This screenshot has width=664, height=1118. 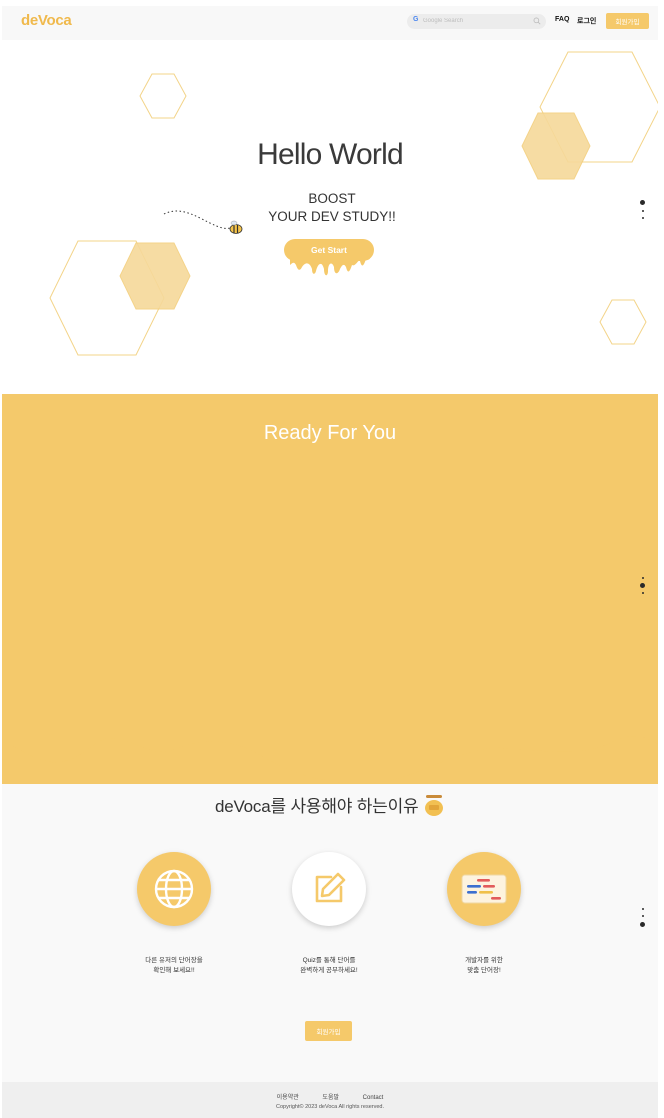 I want to click on logo-text: deVoca, so click(x=46, y=20).